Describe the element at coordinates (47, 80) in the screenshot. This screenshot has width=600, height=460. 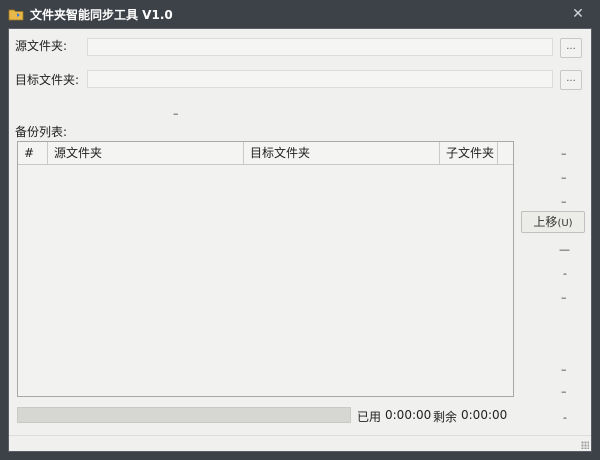
I see `target-folder-label: 目标文件夹:` at that location.